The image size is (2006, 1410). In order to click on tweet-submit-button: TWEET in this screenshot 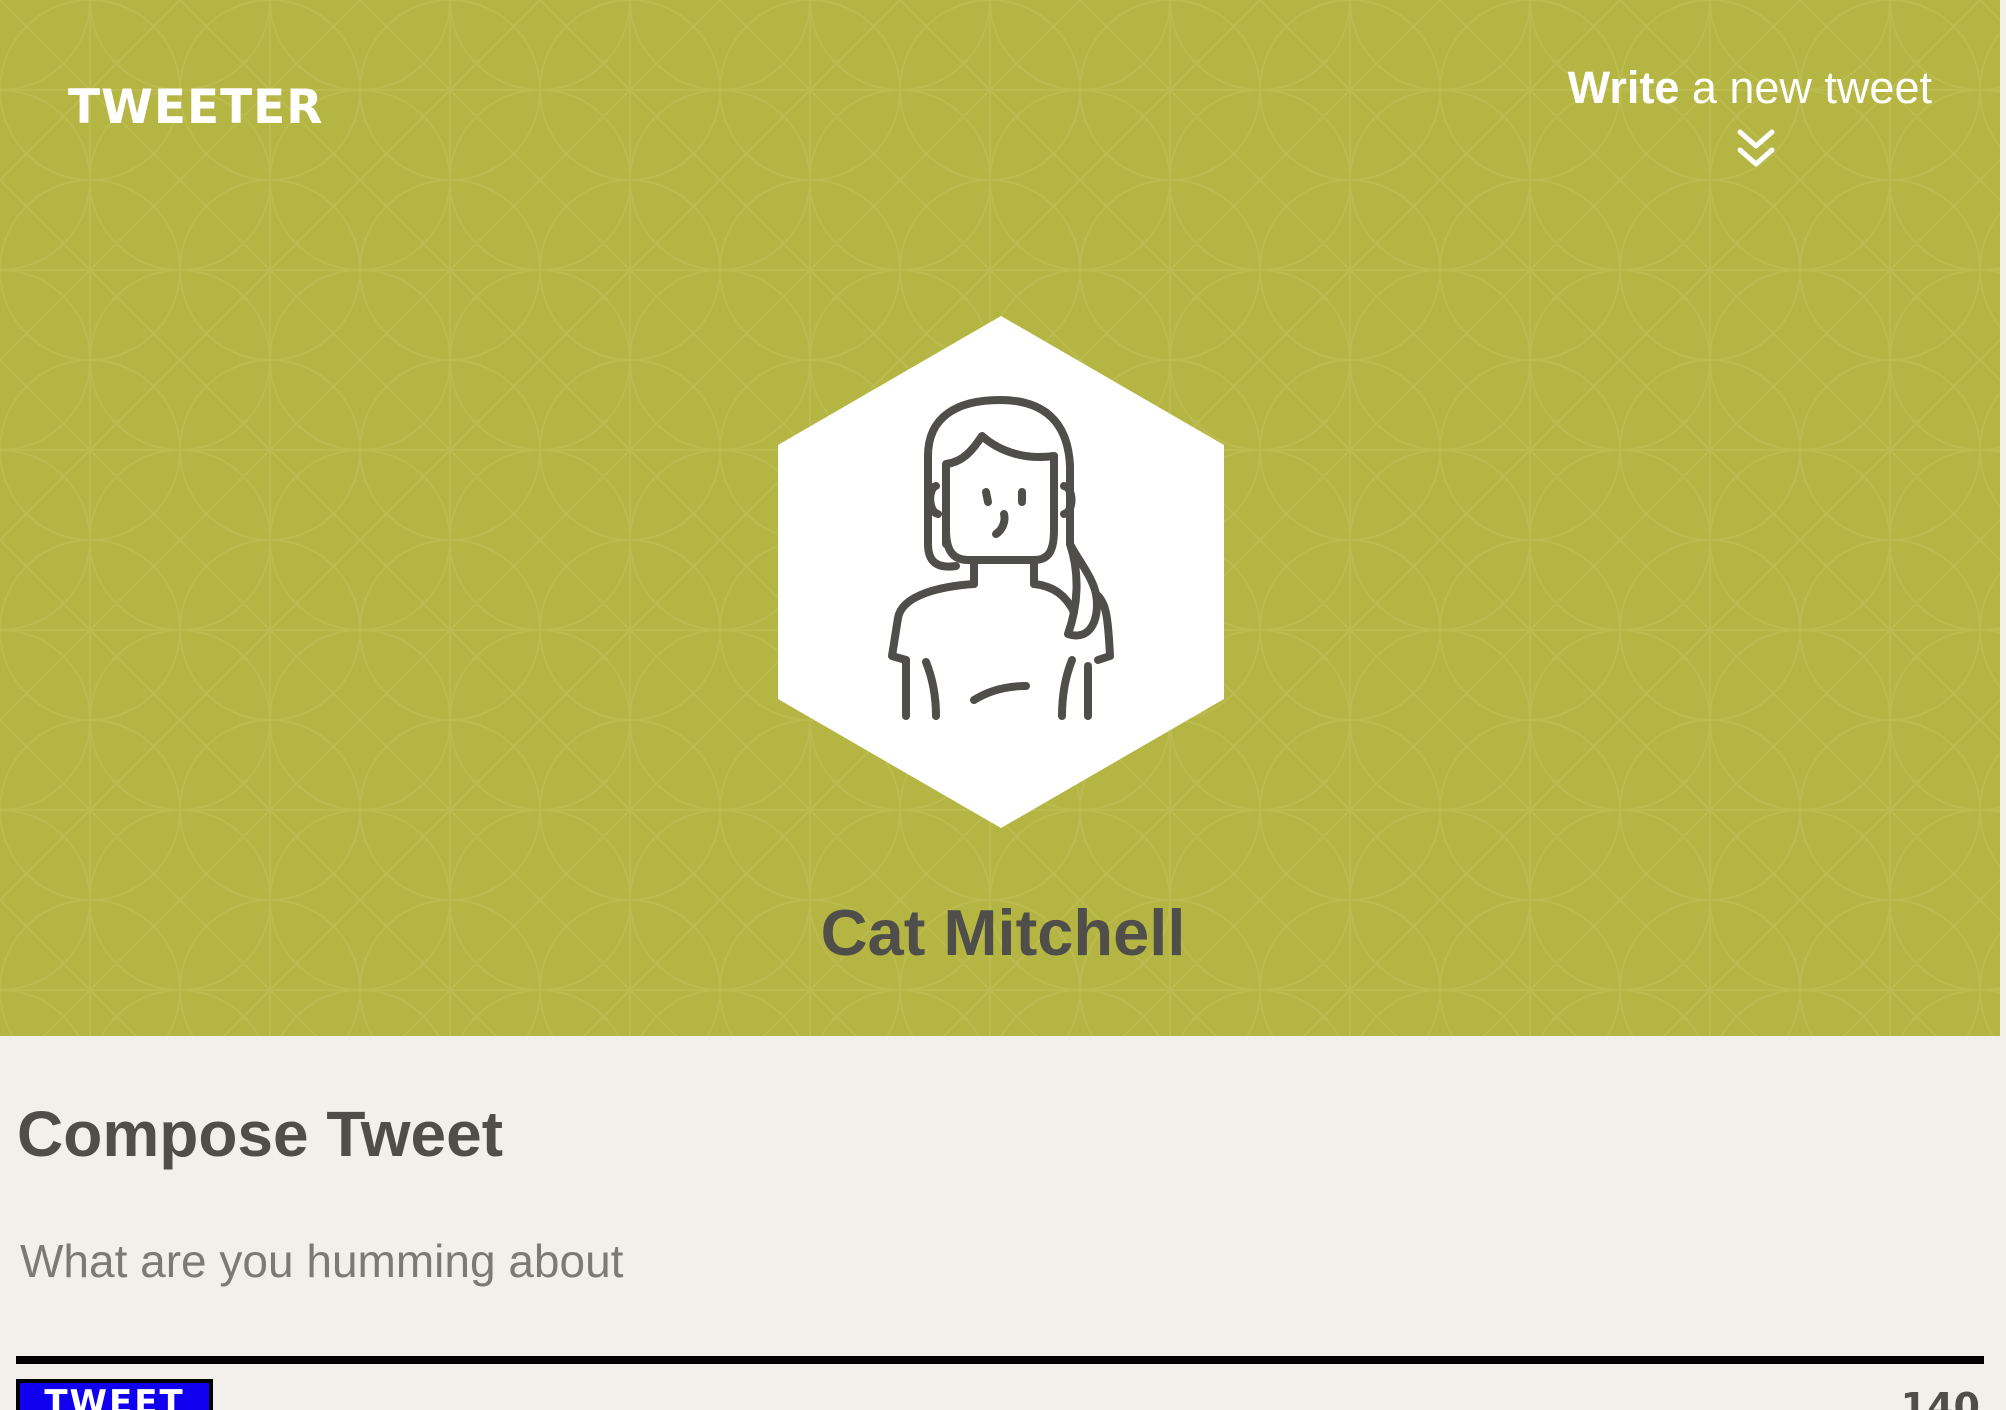, I will do `click(114, 1394)`.